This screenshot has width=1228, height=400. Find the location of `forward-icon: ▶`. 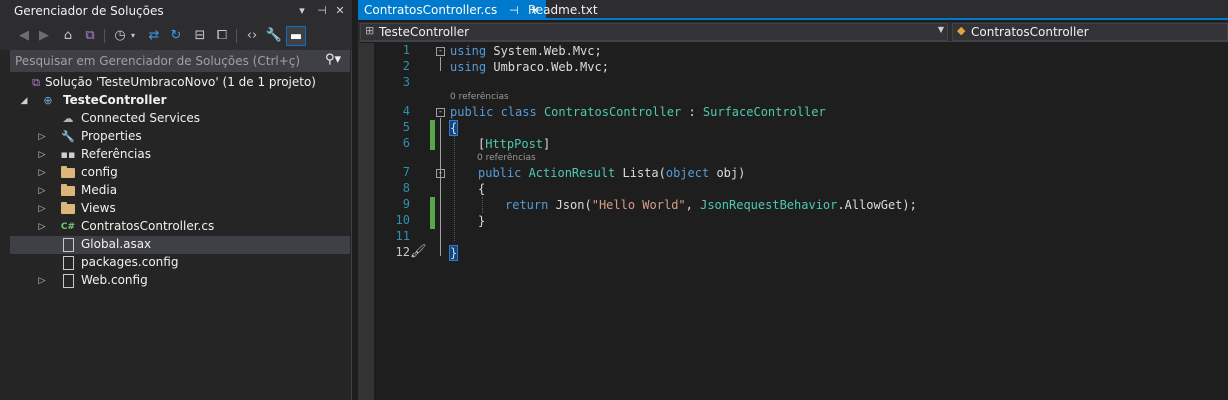

forward-icon: ▶ is located at coordinates (44, 36).